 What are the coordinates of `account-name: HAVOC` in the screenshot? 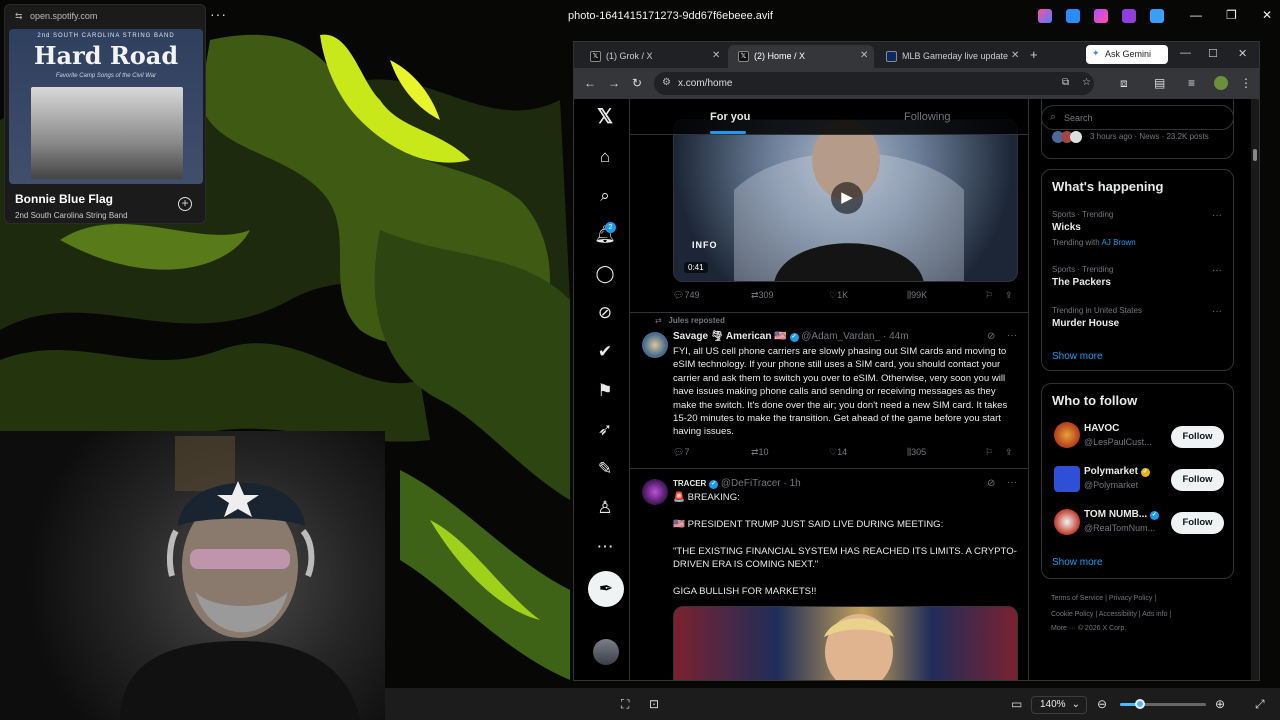 It's located at (1101, 428).